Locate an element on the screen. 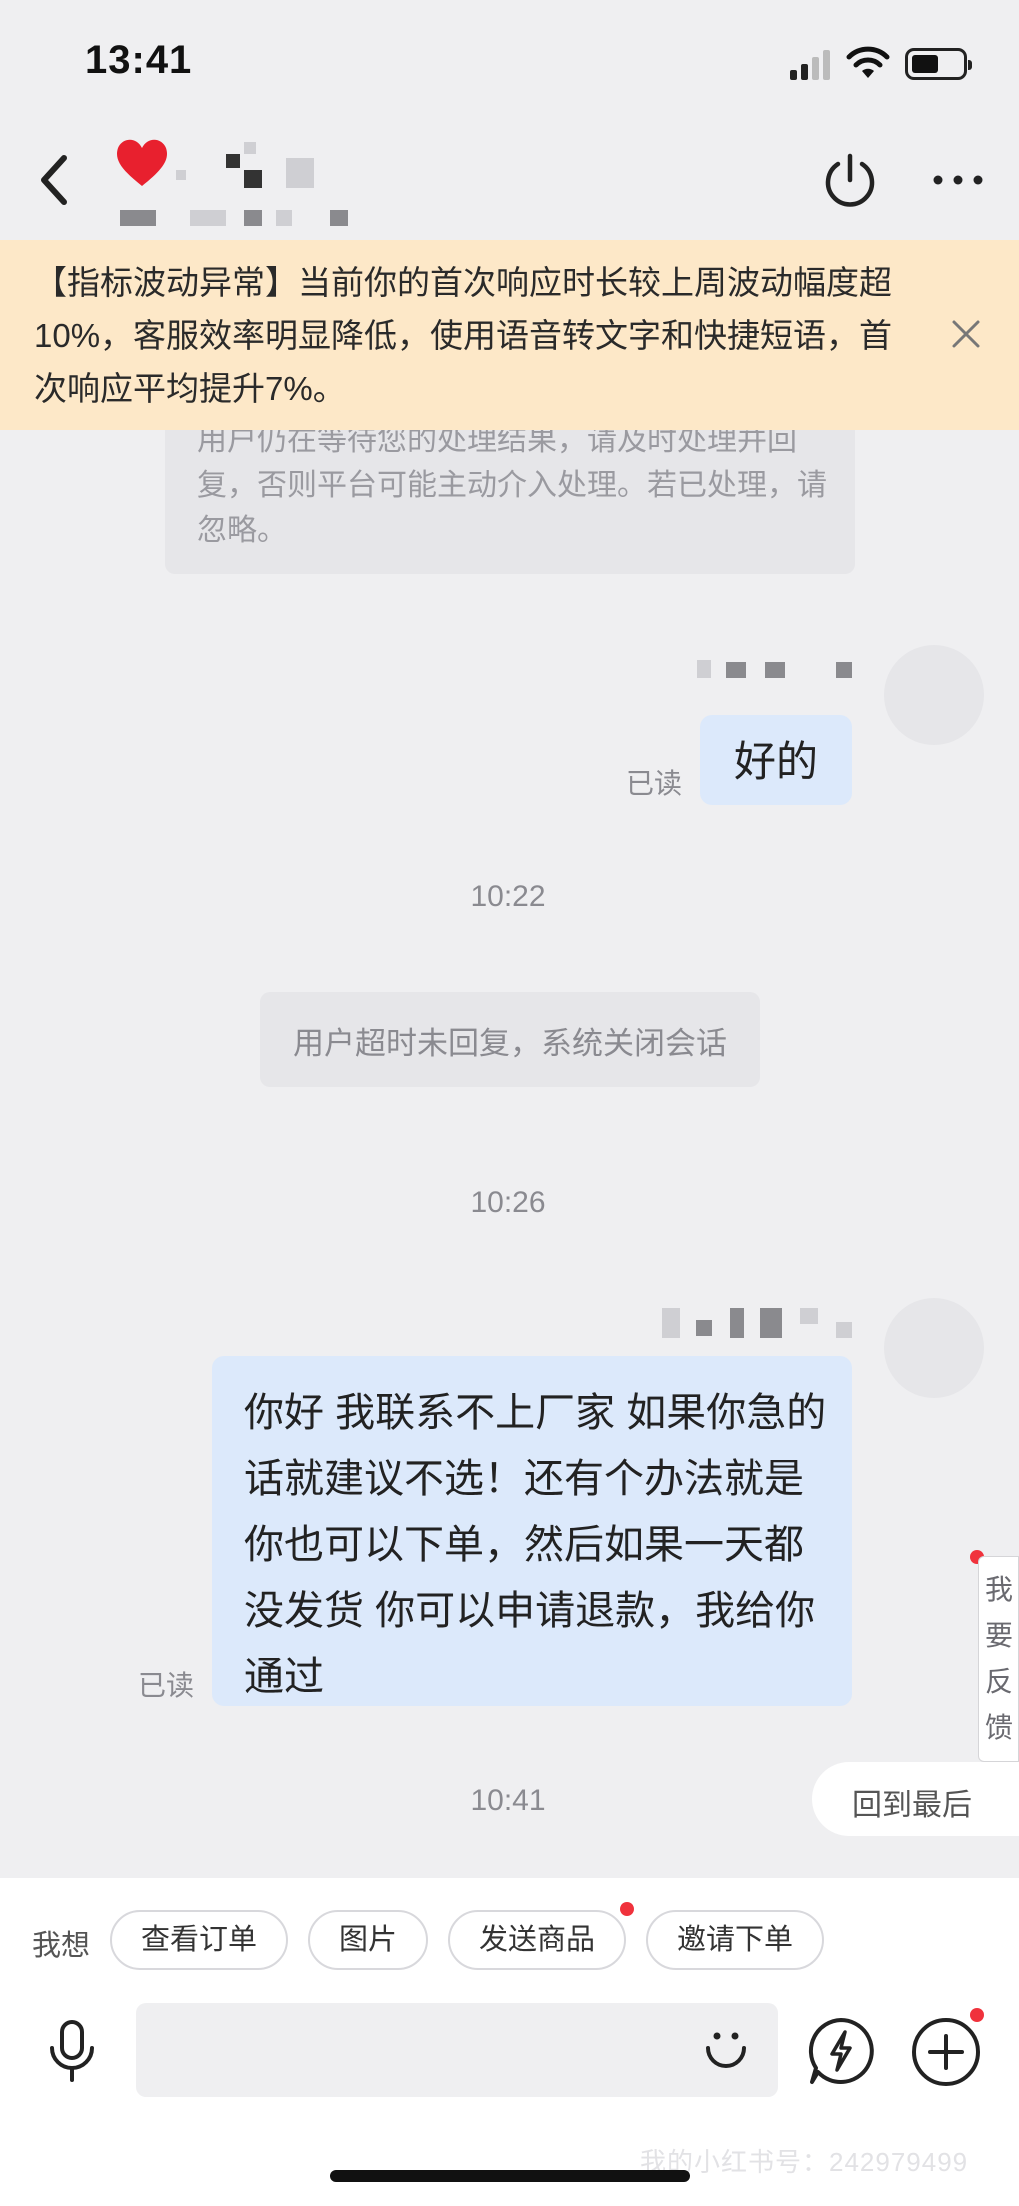 The height and width of the screenshot is (2206, 1019). timestamp: 10:22 is located at coordinates (508, 896).